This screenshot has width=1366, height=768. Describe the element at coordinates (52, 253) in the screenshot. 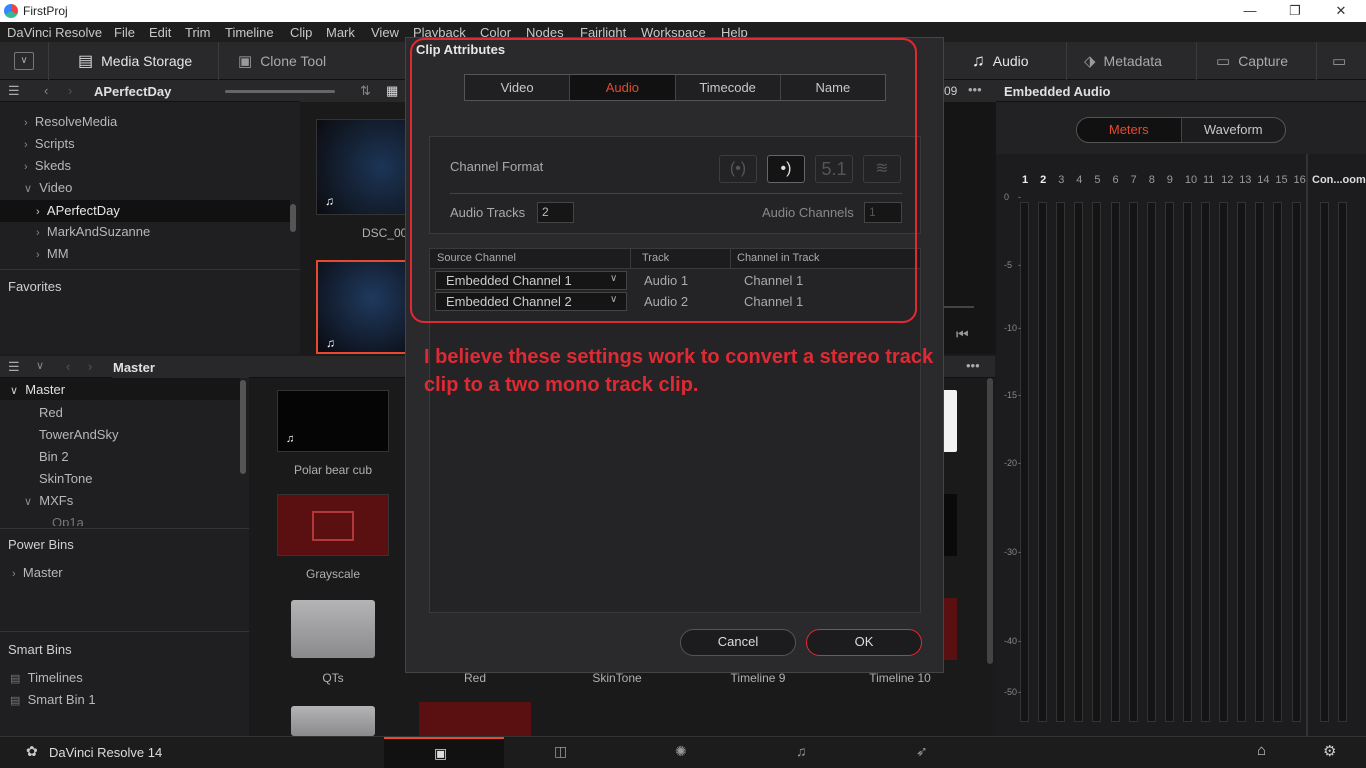

I see `tree-item-mm: › MM` at that location.